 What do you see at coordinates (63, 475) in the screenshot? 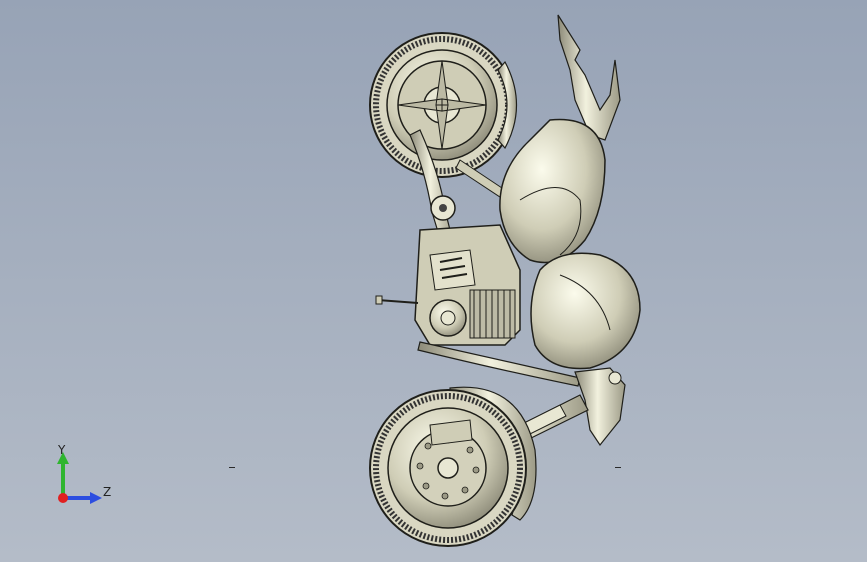
I see `y-axis-arrow` at bounding box center [63, 475].